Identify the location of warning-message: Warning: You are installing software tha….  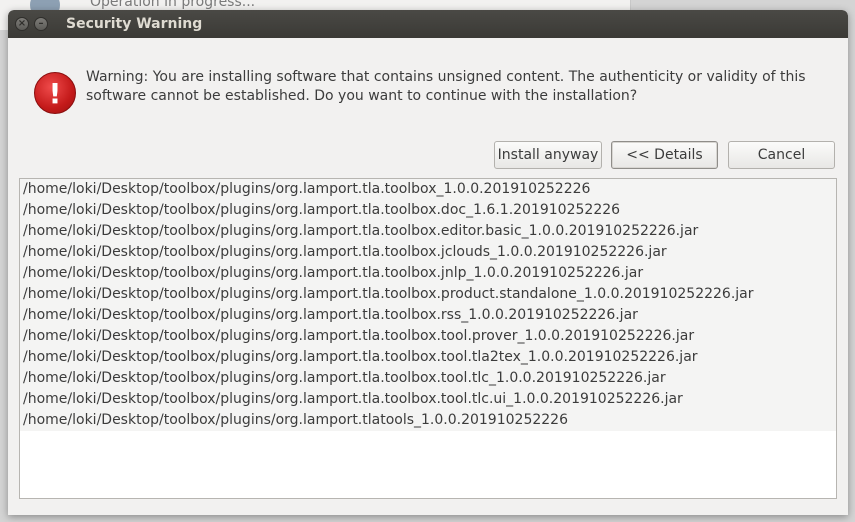
(446, 86).